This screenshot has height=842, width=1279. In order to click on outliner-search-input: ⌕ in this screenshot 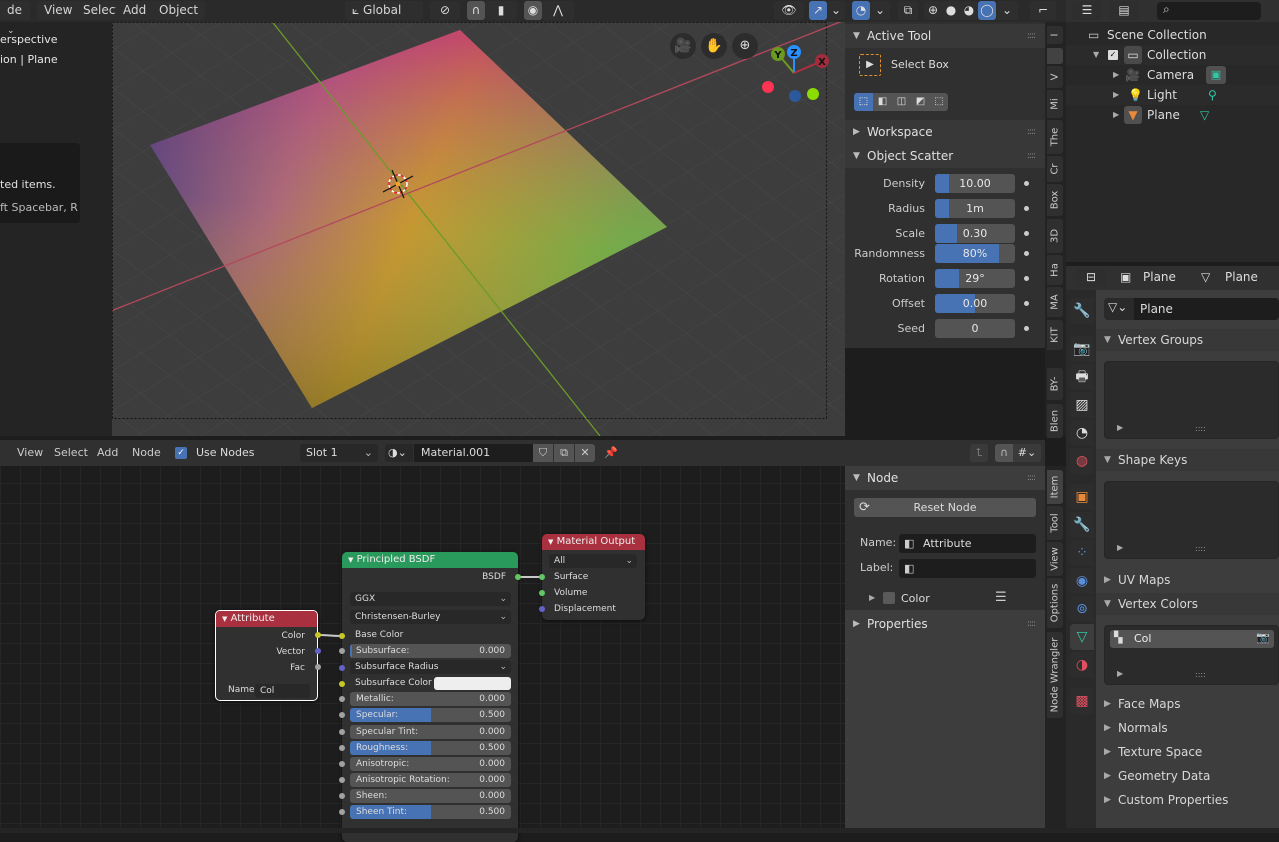, I will do `click(1209, 11)`.